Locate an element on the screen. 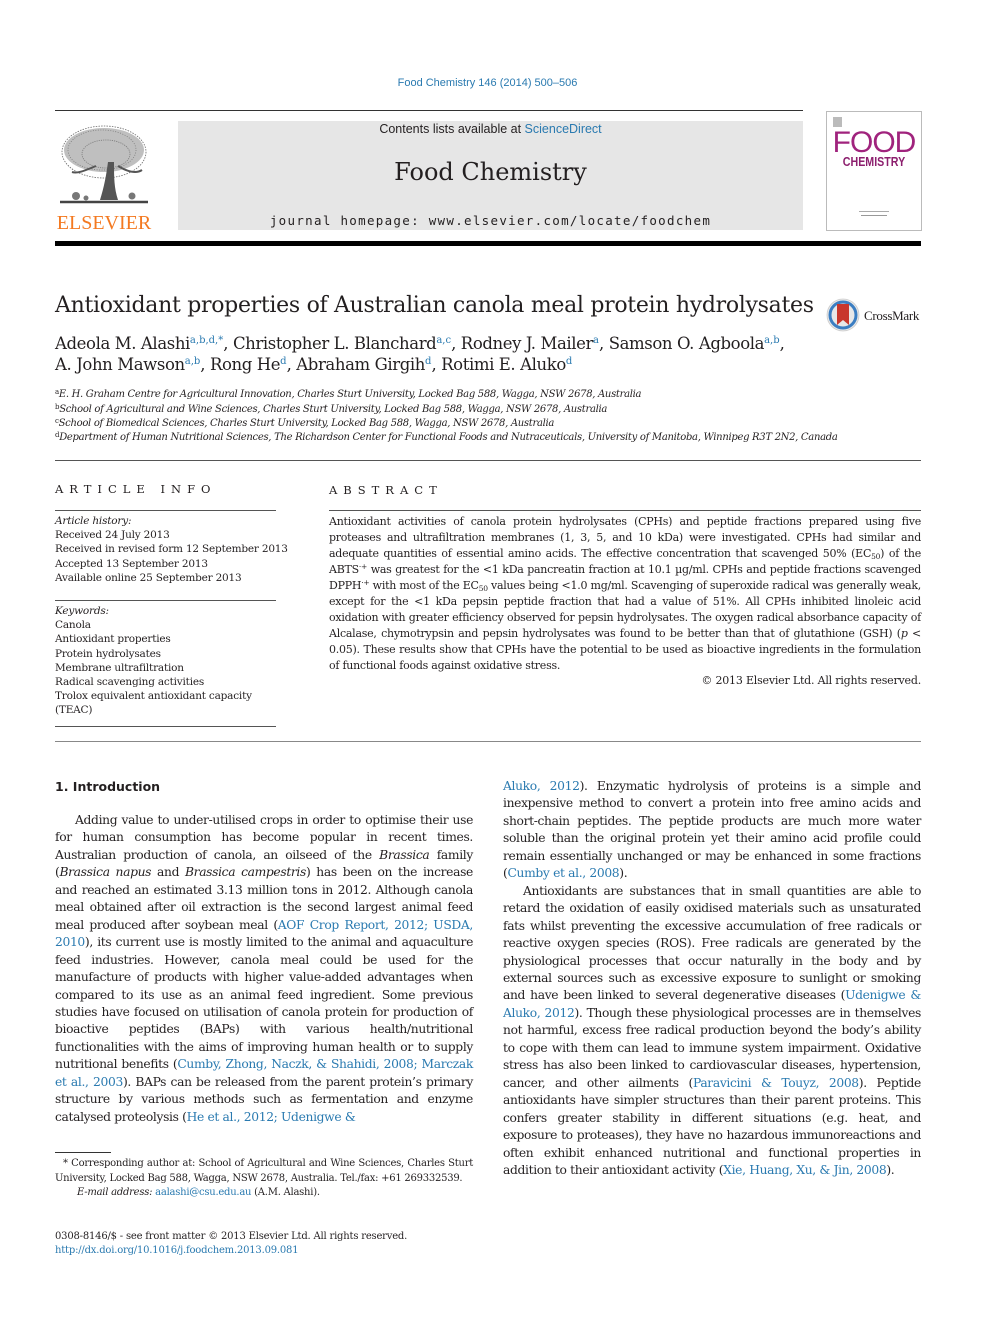 This screenshot has height=1323, width=992. journal-citation-link: Food Chemistry 146 (2014) 500–506 is located at coordinates (487, 83).